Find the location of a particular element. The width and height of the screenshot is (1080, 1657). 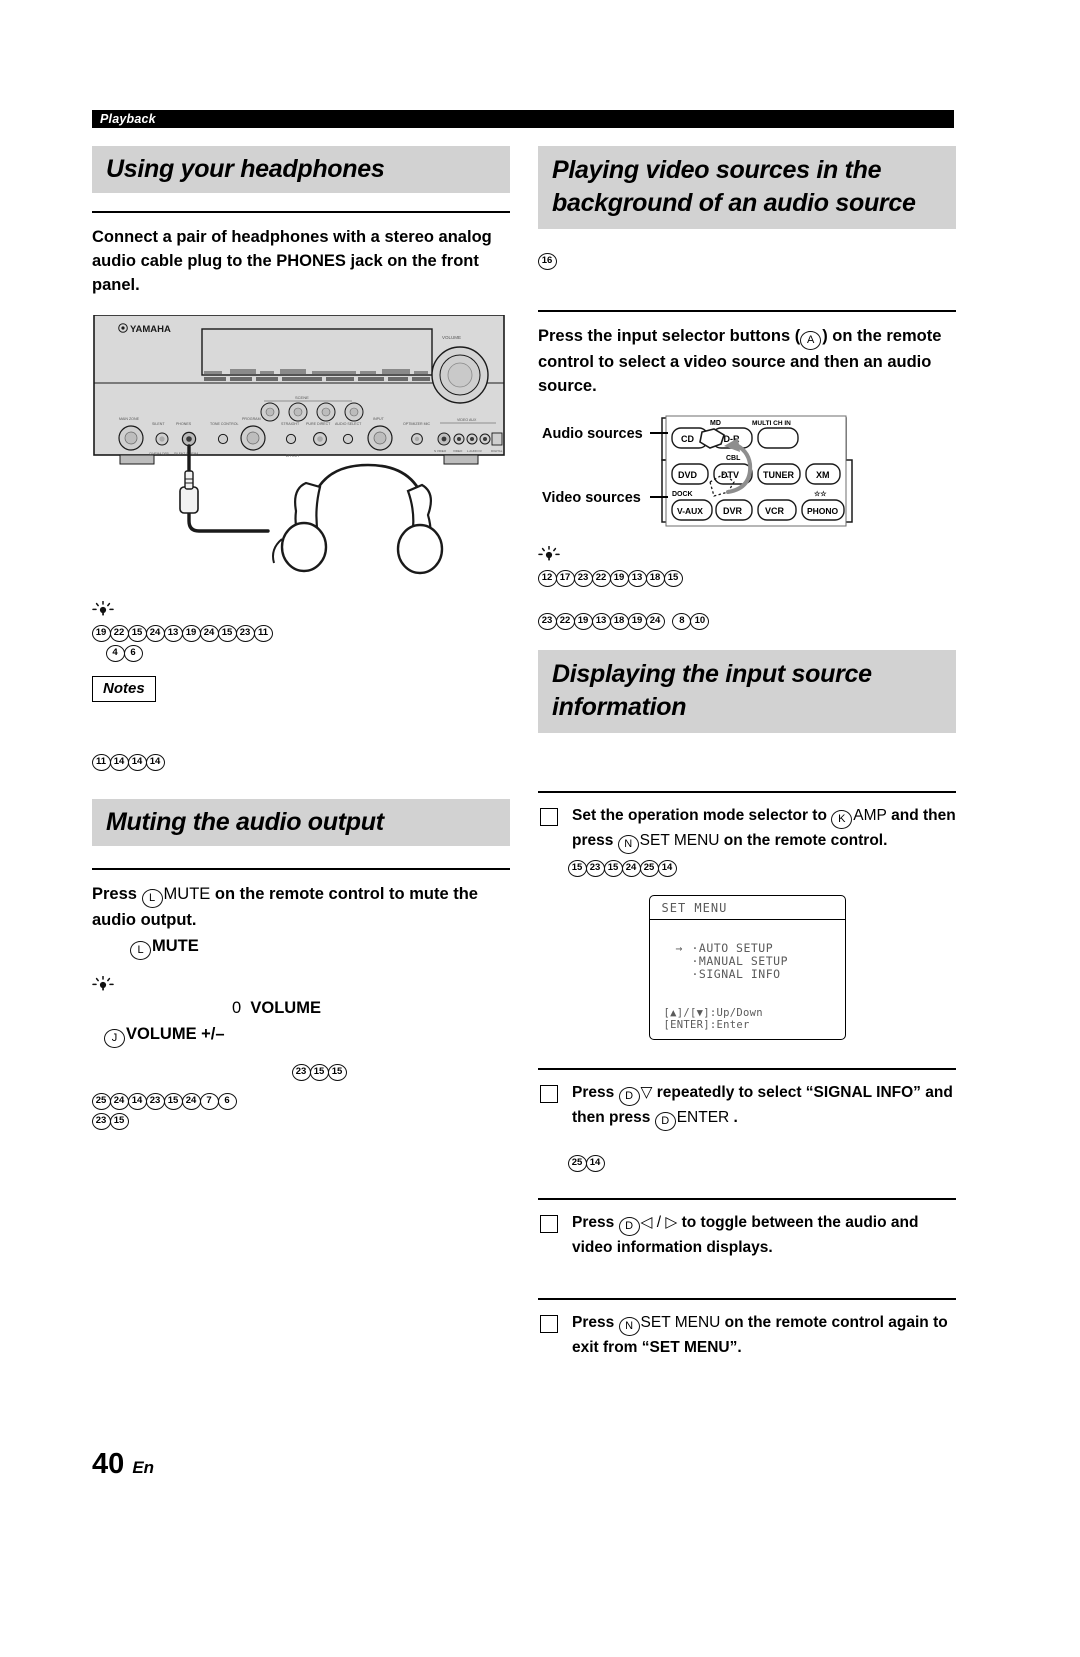

lead-pre: Press the input selector buttons ( is located at coordinates (669, 336).